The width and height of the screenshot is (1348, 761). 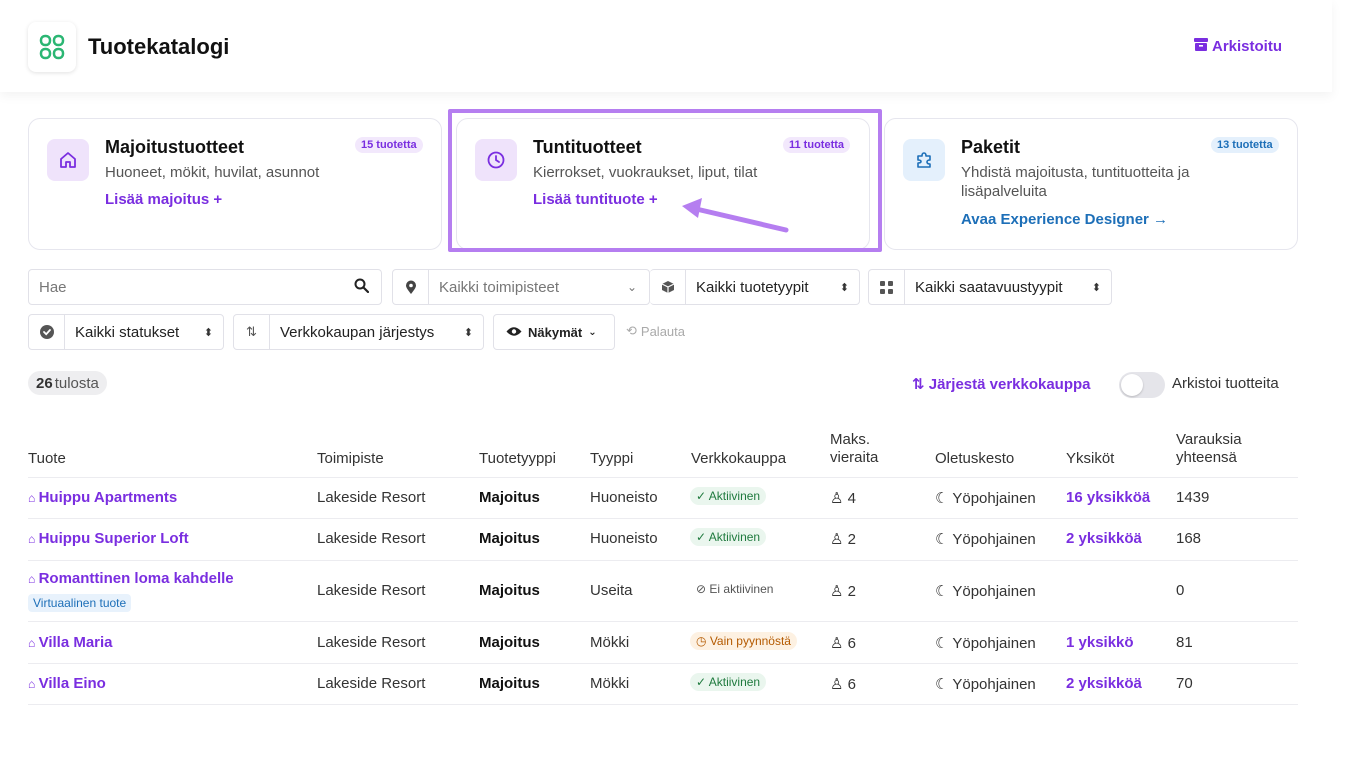 I want to click on guests-cell: ♙ 4, so click(x=843, y=498).